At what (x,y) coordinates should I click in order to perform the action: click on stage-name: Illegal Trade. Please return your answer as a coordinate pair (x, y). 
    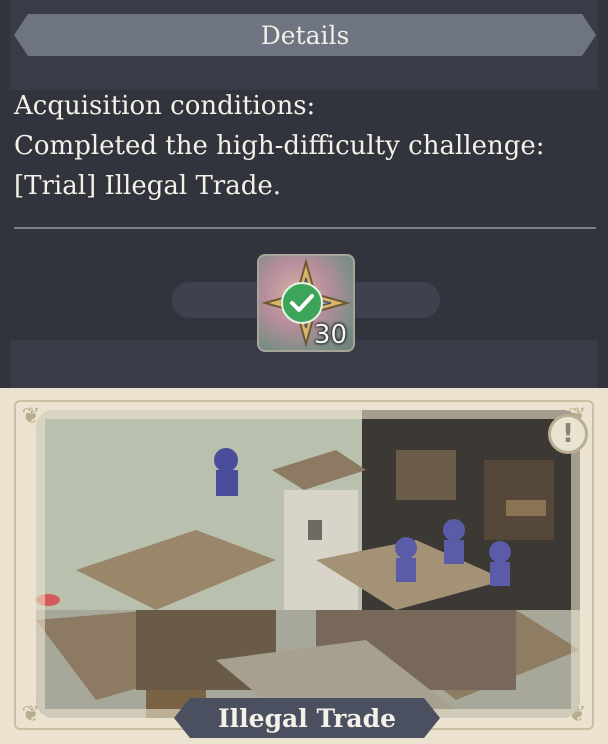
    Looking at the image, I should click on (306, 718).